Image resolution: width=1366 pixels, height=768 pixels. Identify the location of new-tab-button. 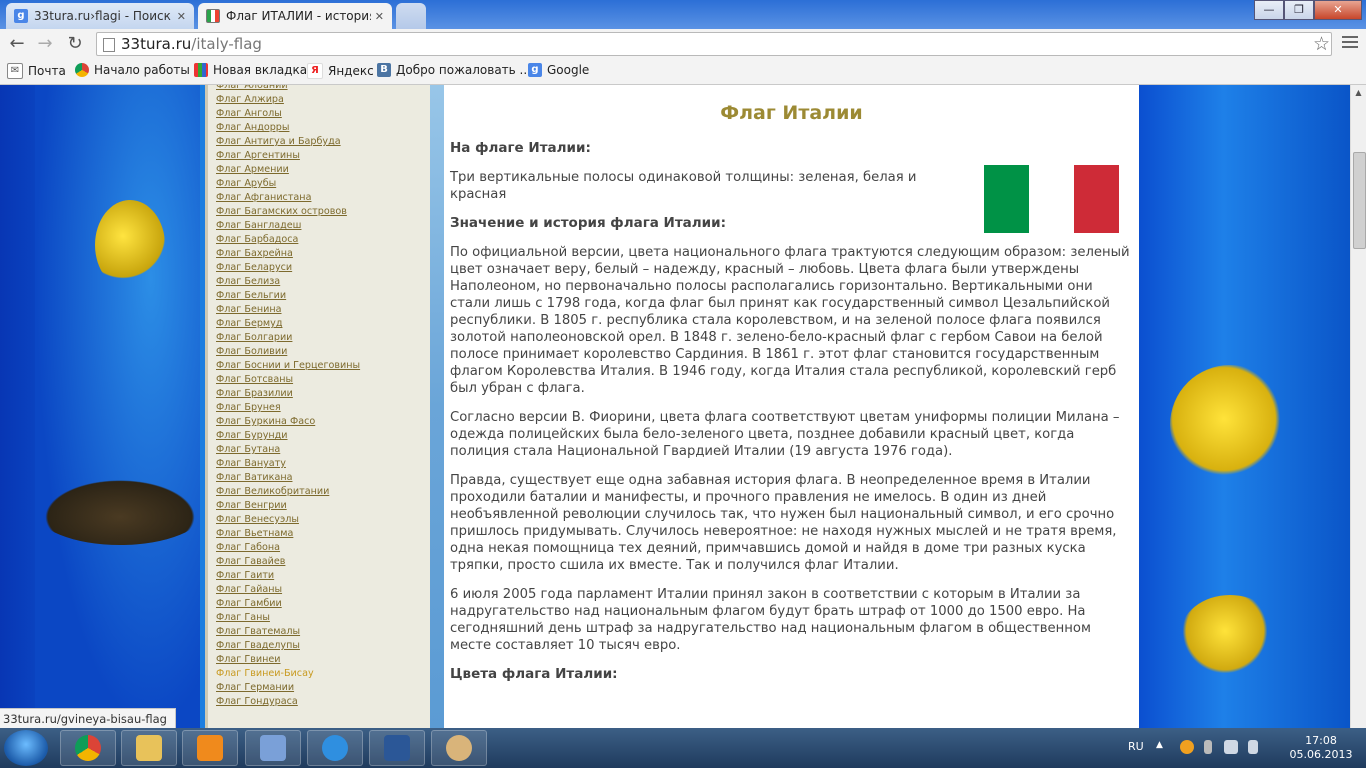
(411, 16).